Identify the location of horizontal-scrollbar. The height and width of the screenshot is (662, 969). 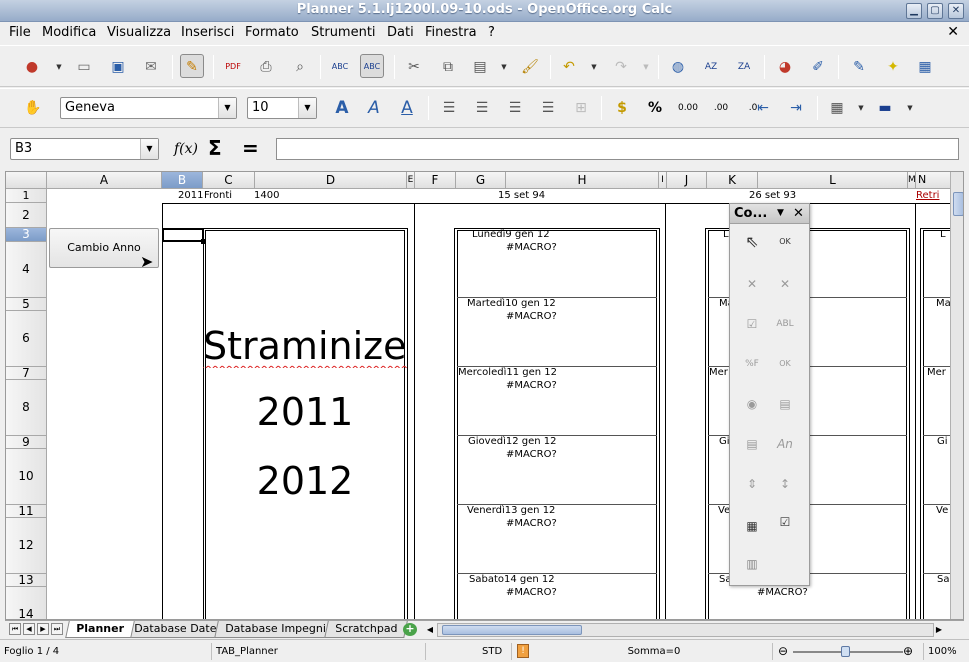
(685, 630).